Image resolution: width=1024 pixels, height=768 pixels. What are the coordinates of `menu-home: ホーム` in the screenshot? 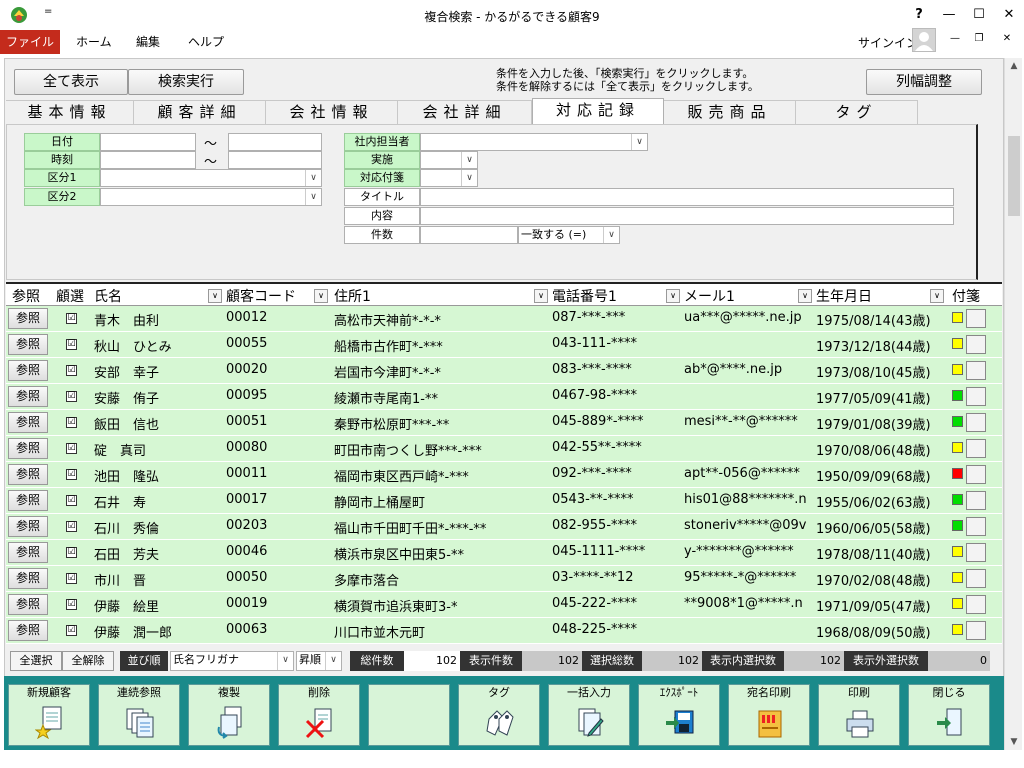 It's located at (94, 42).